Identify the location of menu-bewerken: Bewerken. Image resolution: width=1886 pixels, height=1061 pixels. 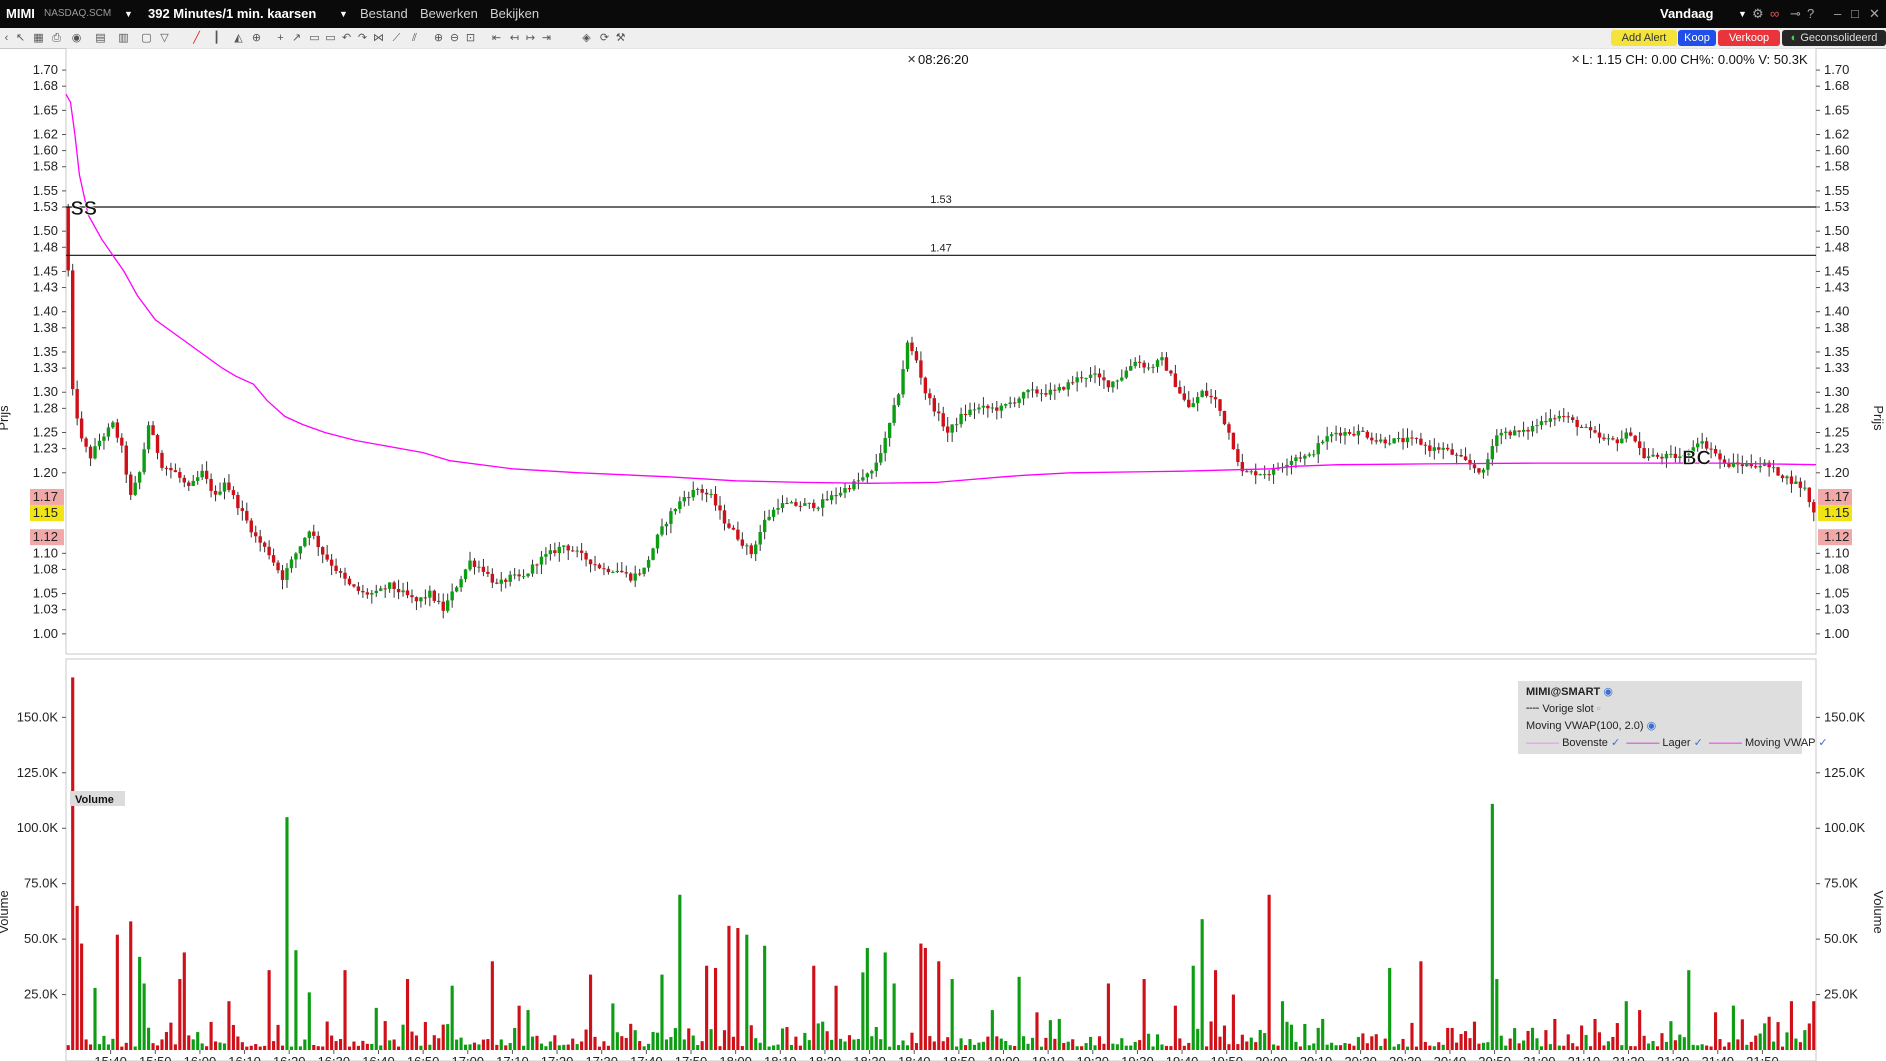
(449, 14).